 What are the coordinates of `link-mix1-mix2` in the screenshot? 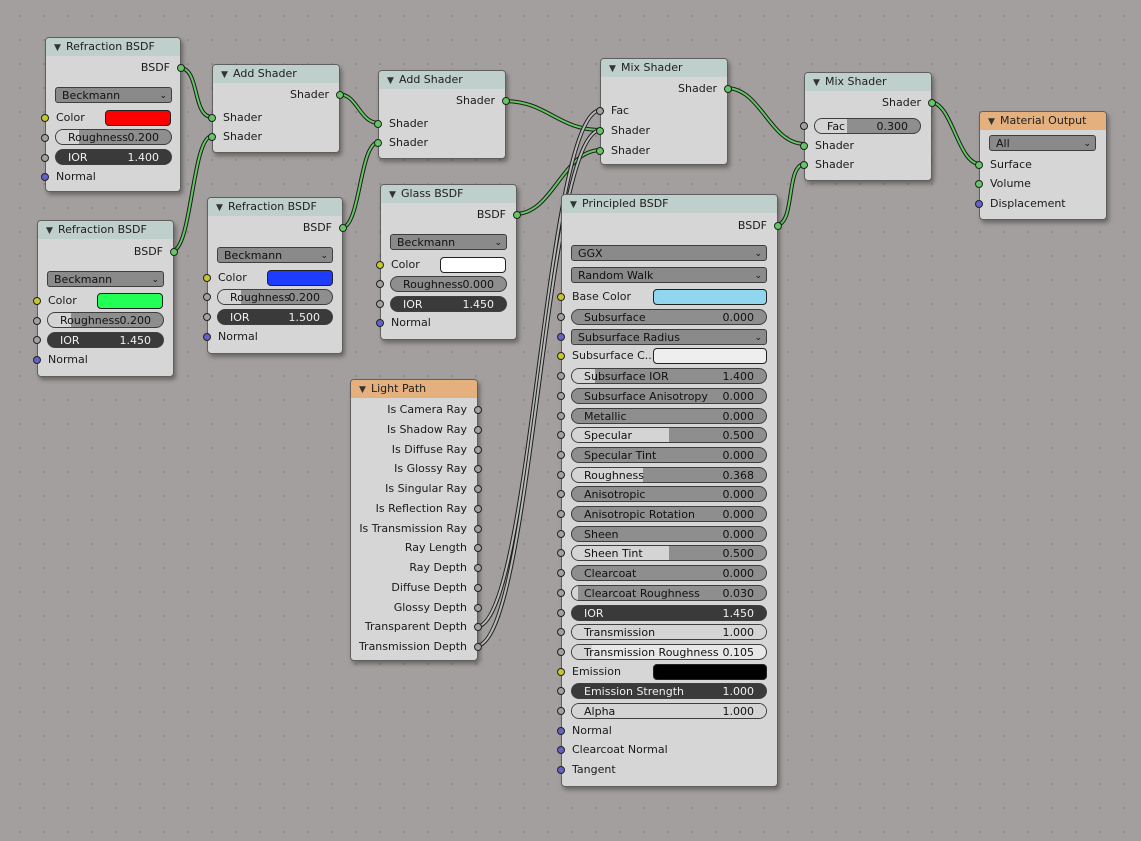 It's located at (765, 116).